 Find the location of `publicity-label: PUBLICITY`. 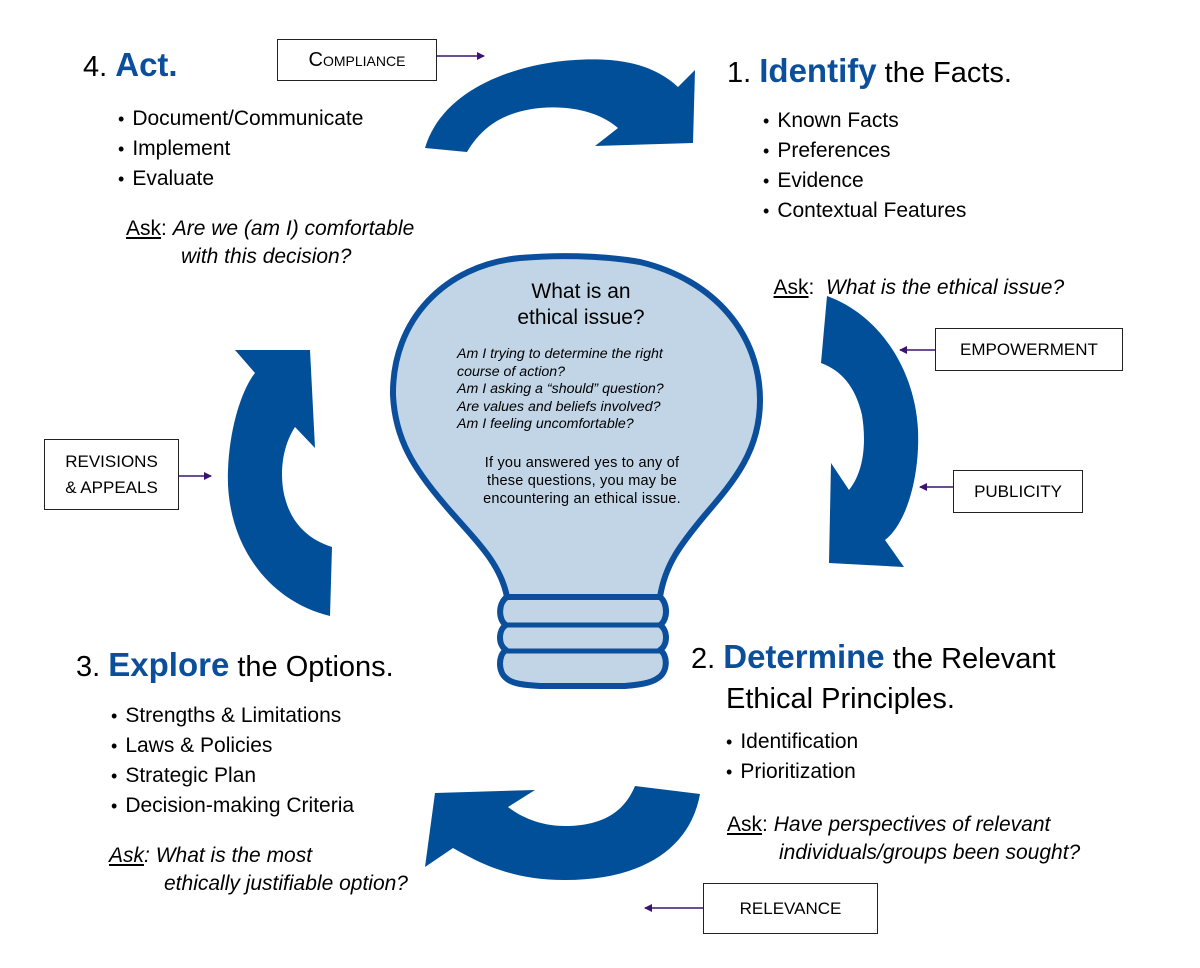

publicity-label: PUBLICITY is located at coordinates (1018, 491).